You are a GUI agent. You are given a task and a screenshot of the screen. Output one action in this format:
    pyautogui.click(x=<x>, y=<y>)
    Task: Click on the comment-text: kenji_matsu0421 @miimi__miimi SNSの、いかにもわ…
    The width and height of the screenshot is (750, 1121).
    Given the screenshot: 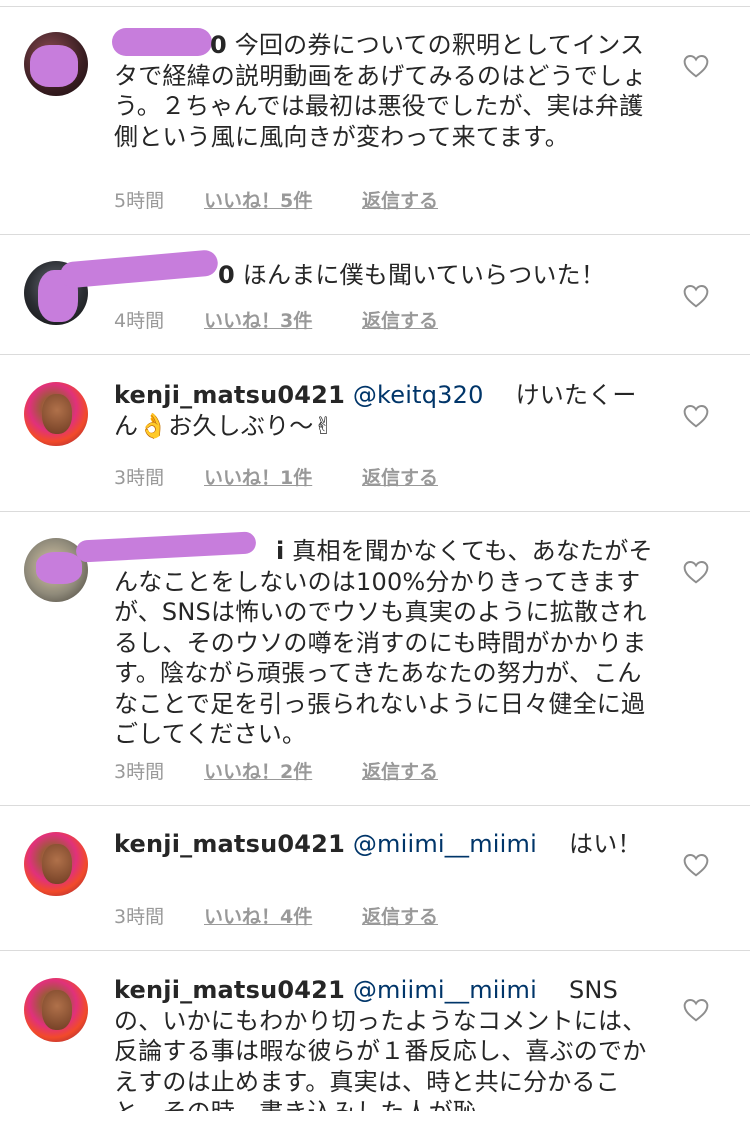 What is the action you would take?
    pyautogui.click(x=384, y=1043)
    